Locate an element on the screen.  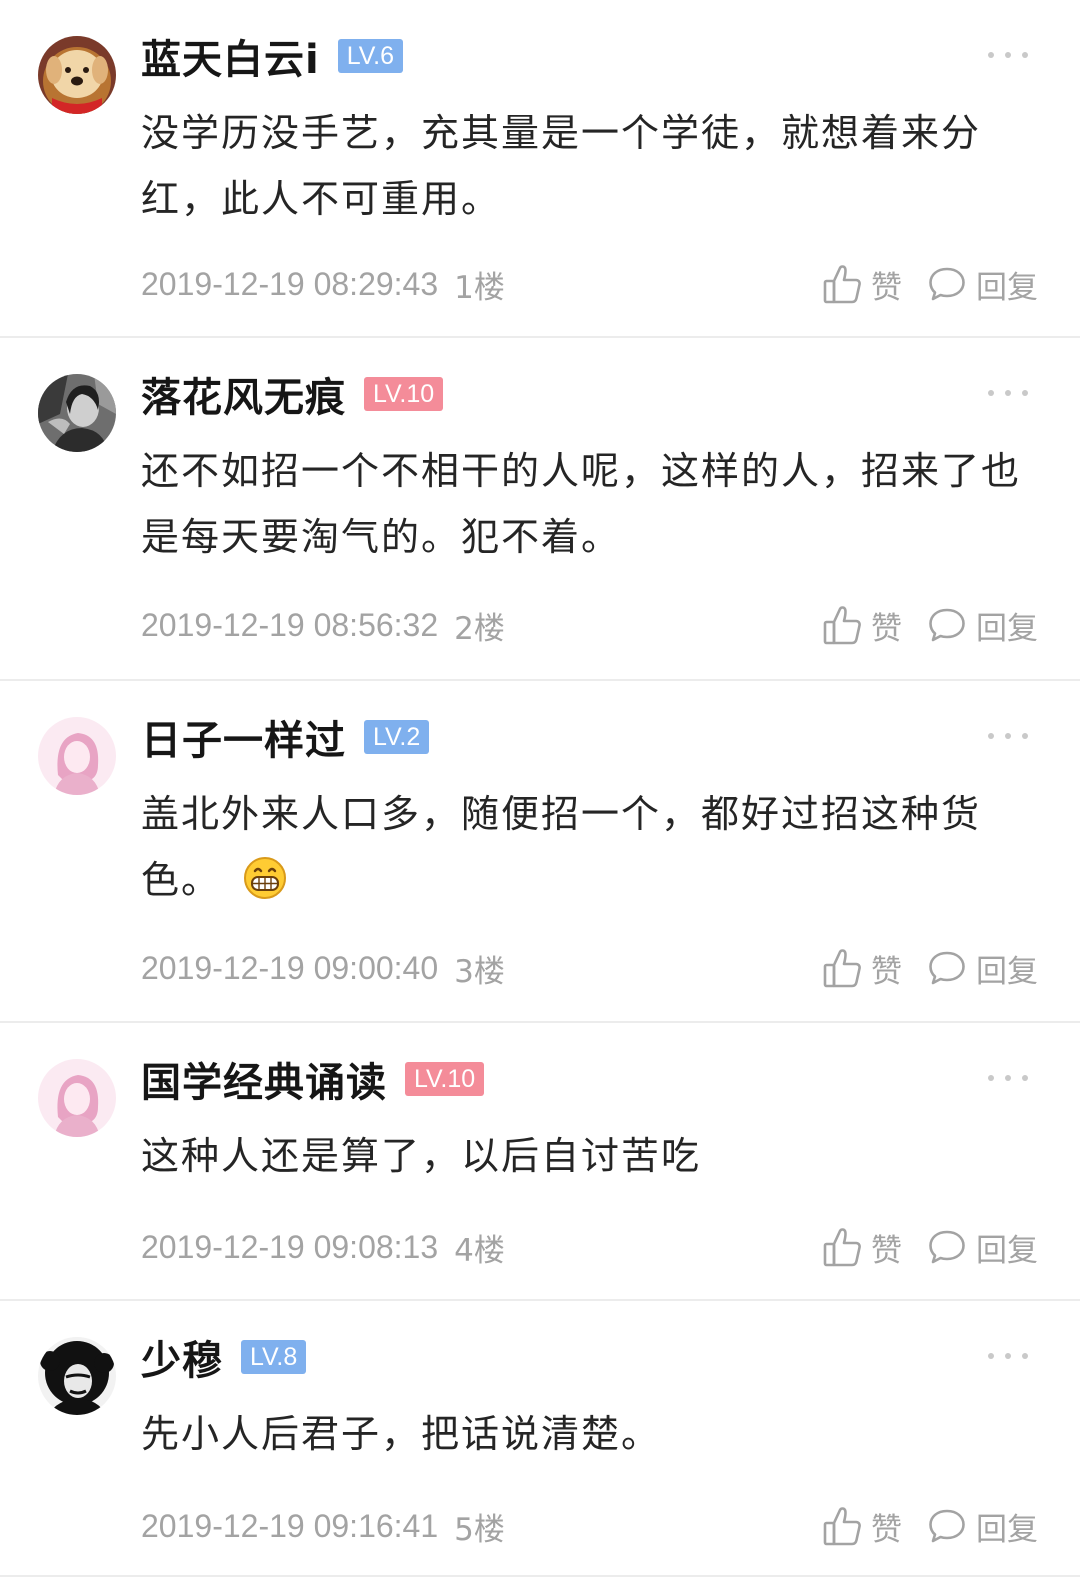
comment-footer: 2019-12-19 08:29:43 1楼 赞 回复 is located at coordinates (589, 284).